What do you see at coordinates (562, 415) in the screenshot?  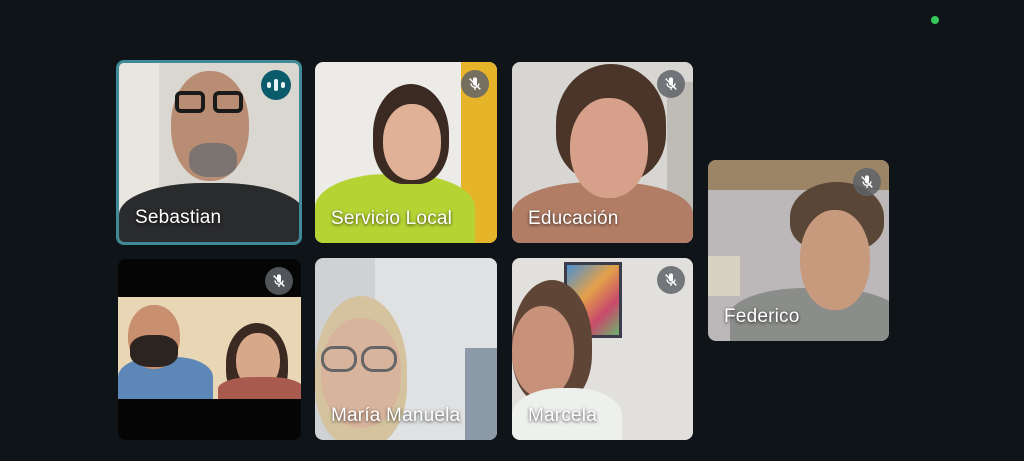 I see `participant-name: Marcela` at bounding box center [562, 415].